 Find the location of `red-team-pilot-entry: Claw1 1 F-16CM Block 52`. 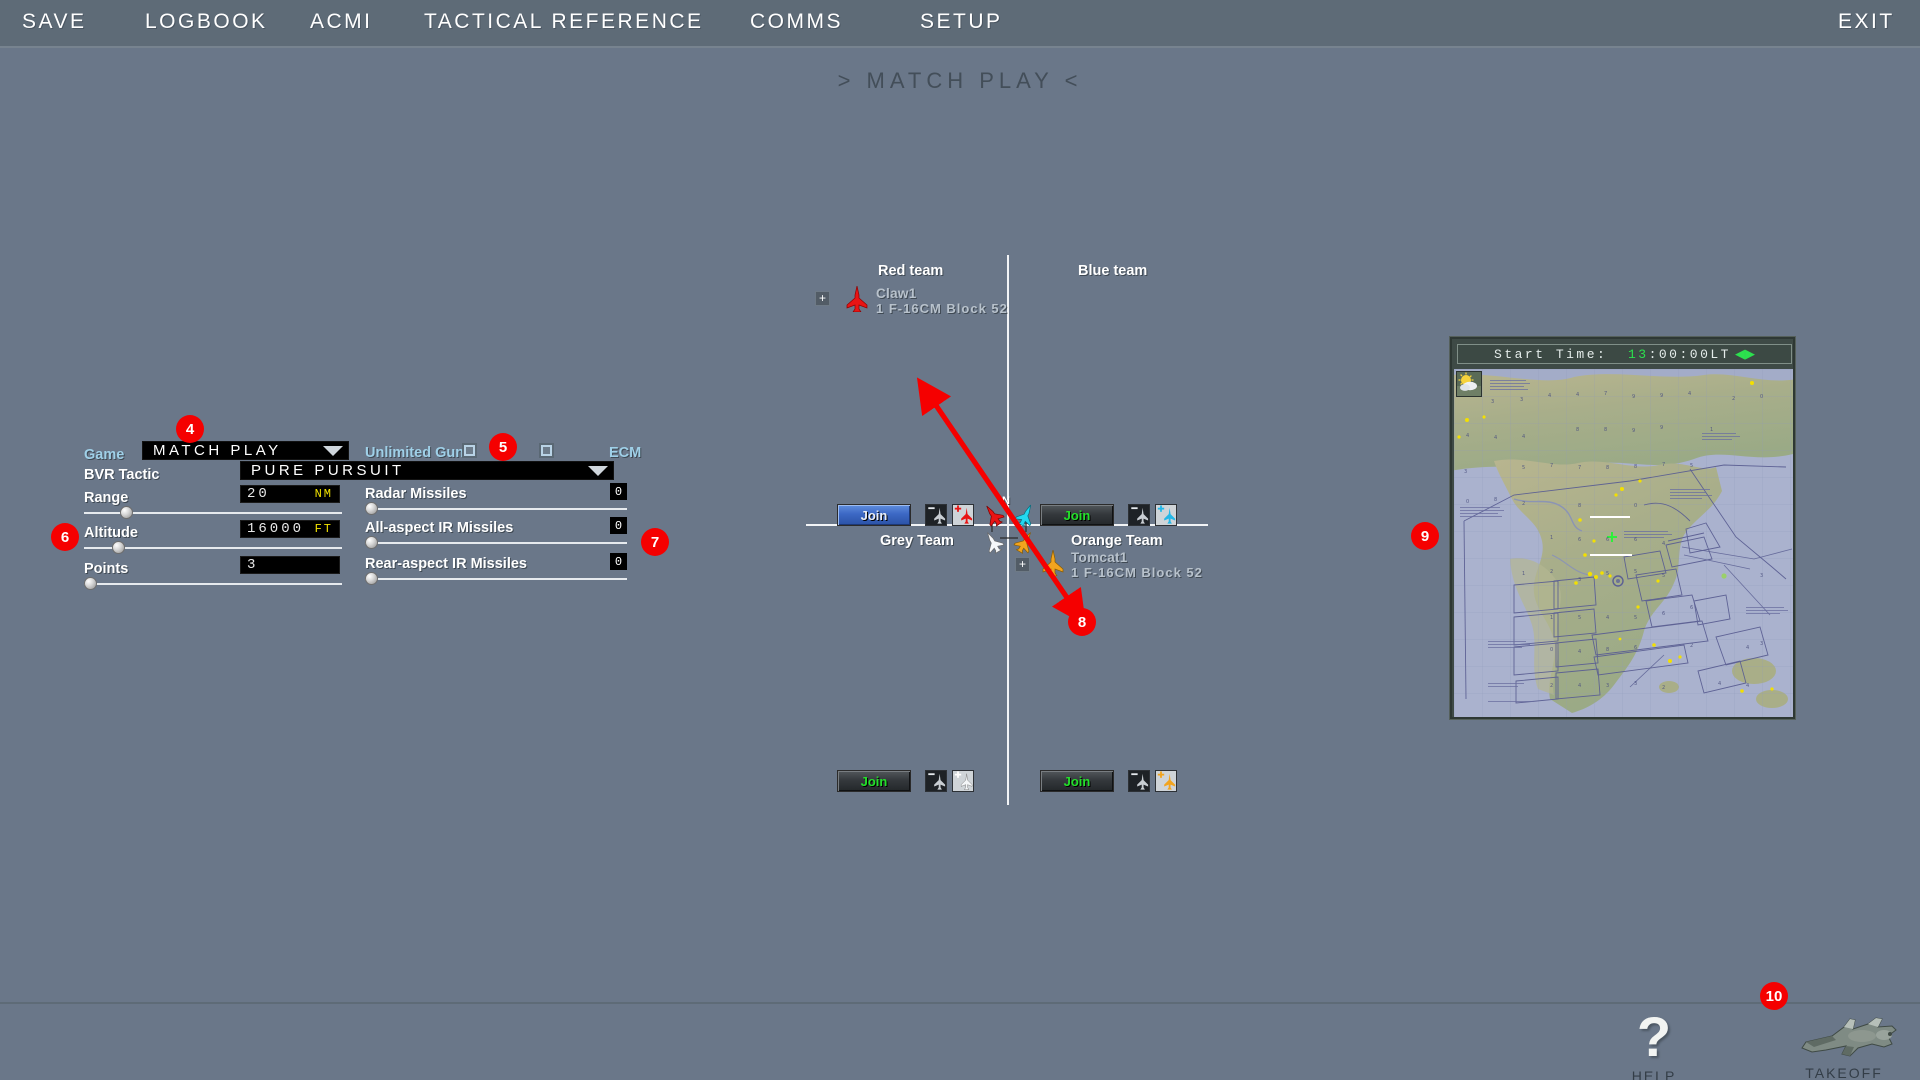

red-team-pilot-entry: Claw1 1 F-16CM Block 52 is located at coordinates (942, 301).